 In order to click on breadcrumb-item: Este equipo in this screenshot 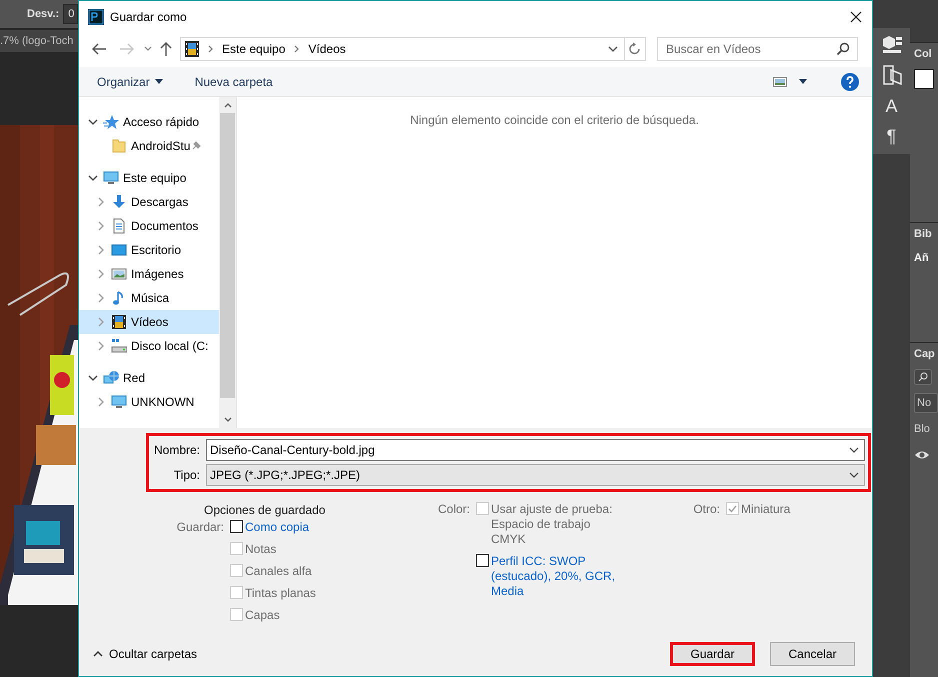, I will do `click(254, 49)`.